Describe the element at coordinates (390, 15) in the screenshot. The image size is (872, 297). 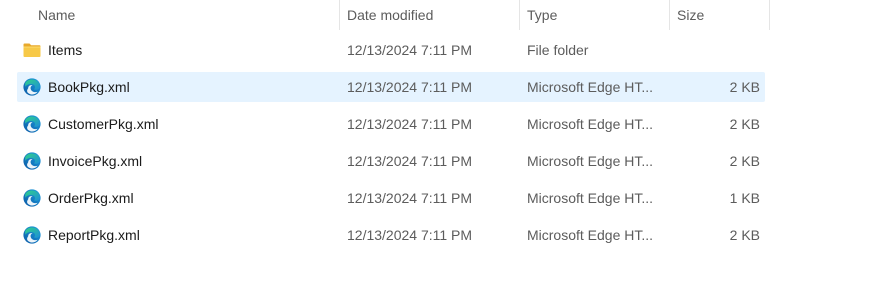
I see `column-header-date-label: Date modified` at that location.